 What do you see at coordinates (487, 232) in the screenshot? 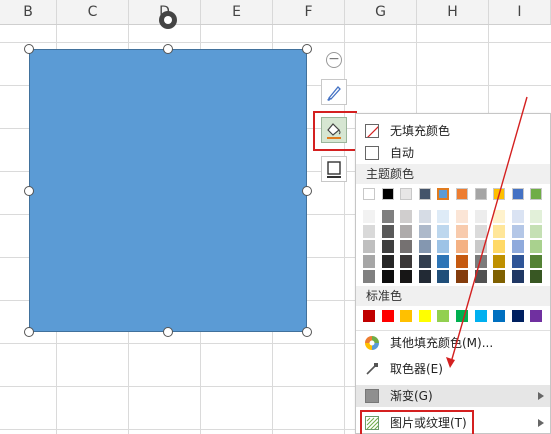
I see `annotation-arrow-icon` at bounding box center [487, 232].